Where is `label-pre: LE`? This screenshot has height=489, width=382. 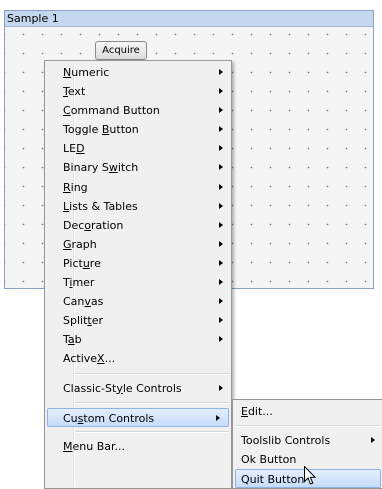
label-pre: LE is located at coordinates (70, 149).